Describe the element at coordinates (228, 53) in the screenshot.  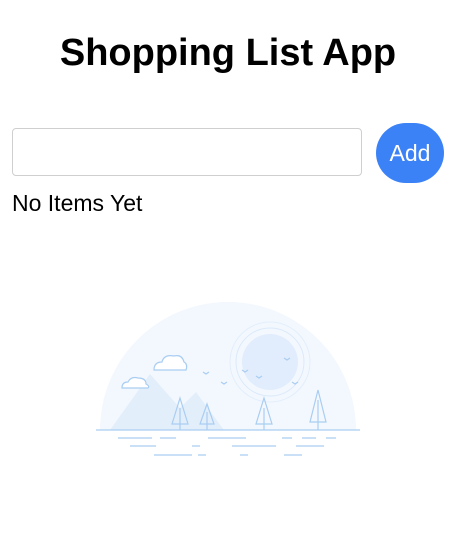
I see `page-title: Shopping List App` at that location.